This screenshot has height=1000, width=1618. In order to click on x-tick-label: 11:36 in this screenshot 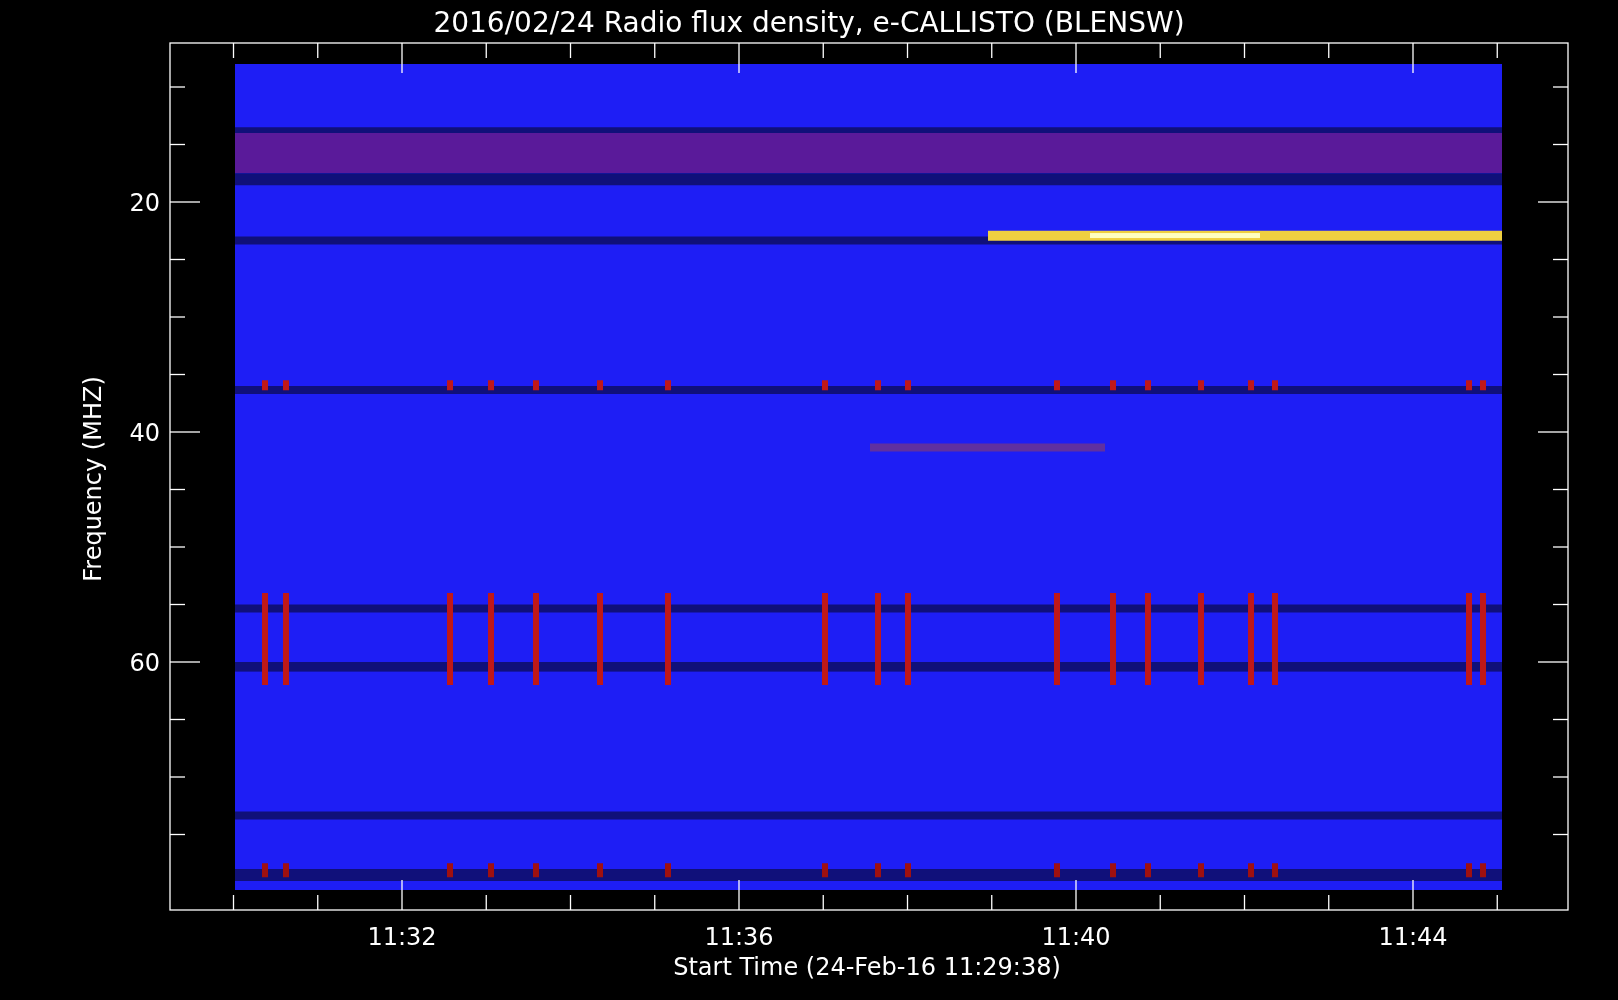, I will do `click(739, 937)`.